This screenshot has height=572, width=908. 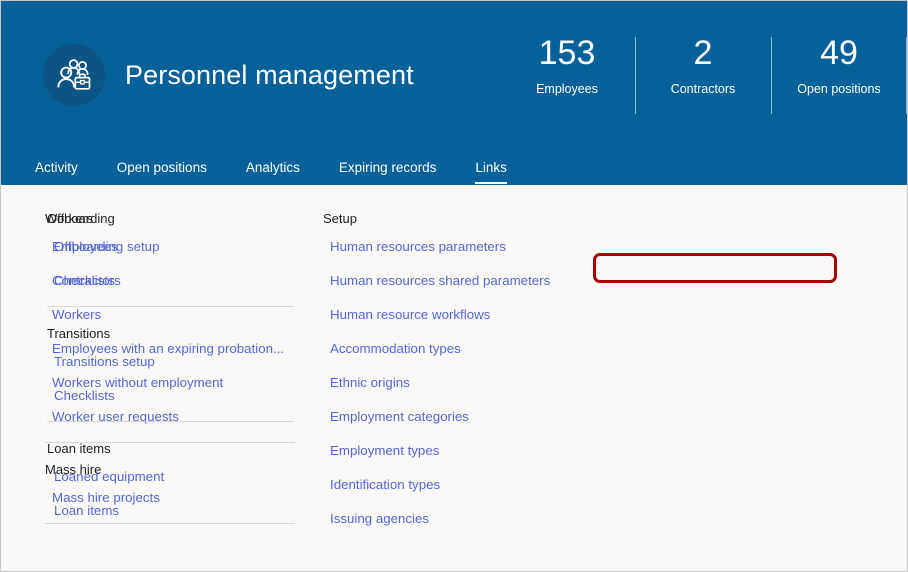 I want to click on divider-masshire-bottom, so click(x=170, y=523).